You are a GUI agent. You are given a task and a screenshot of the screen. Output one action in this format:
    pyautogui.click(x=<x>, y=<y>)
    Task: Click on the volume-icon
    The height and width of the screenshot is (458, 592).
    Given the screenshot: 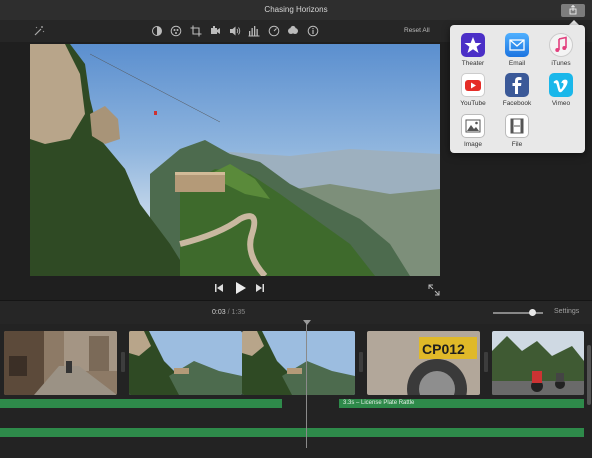 What is the action you would take?
    pyautogui.click(x=235, y=31)
    